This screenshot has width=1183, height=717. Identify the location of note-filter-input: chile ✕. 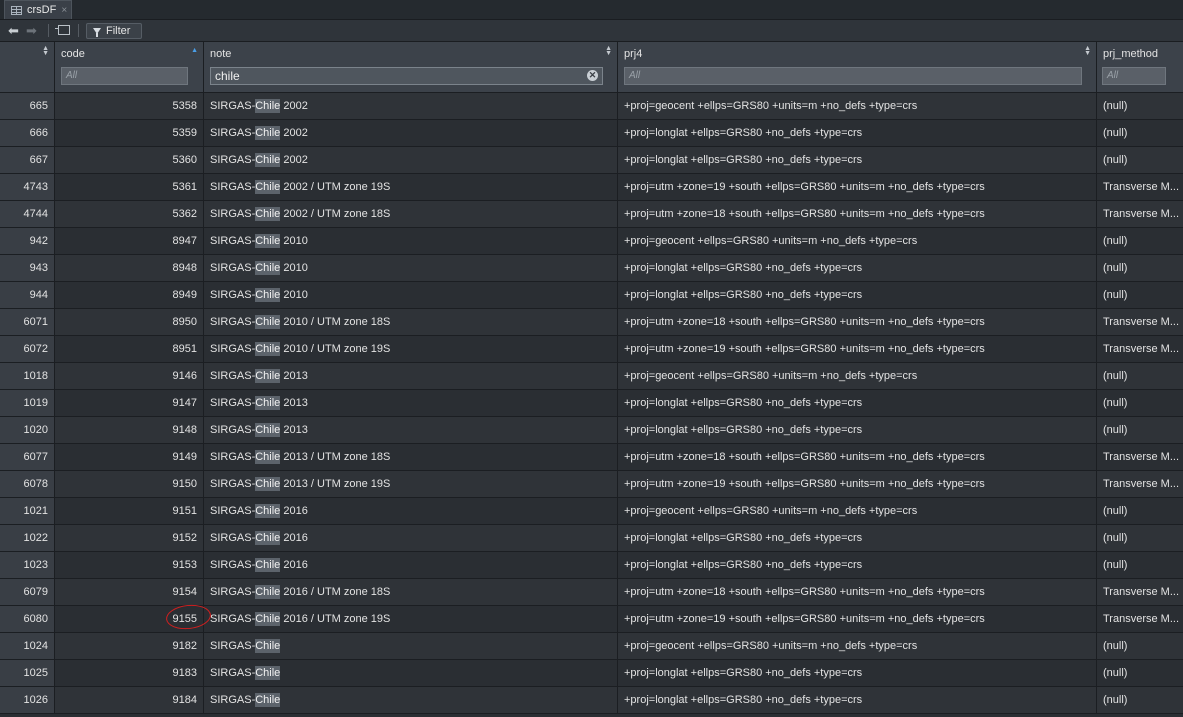
(406, 76).